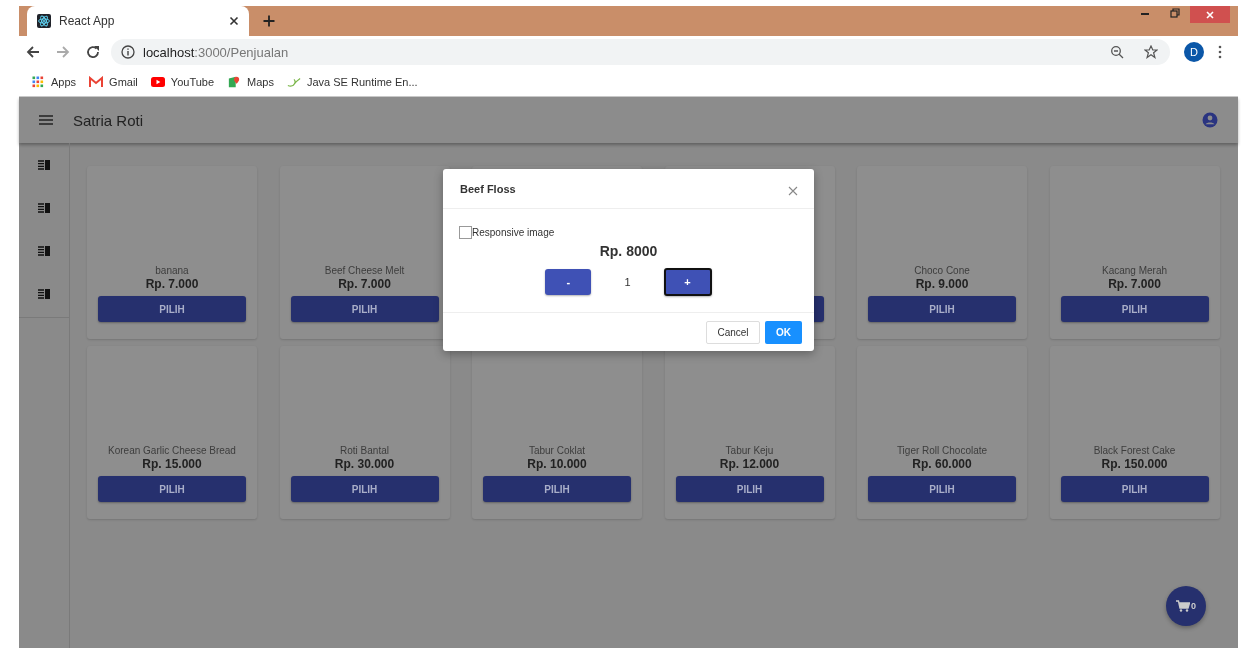  I want to click on bookmark-item: Apps, so click(54, 82).